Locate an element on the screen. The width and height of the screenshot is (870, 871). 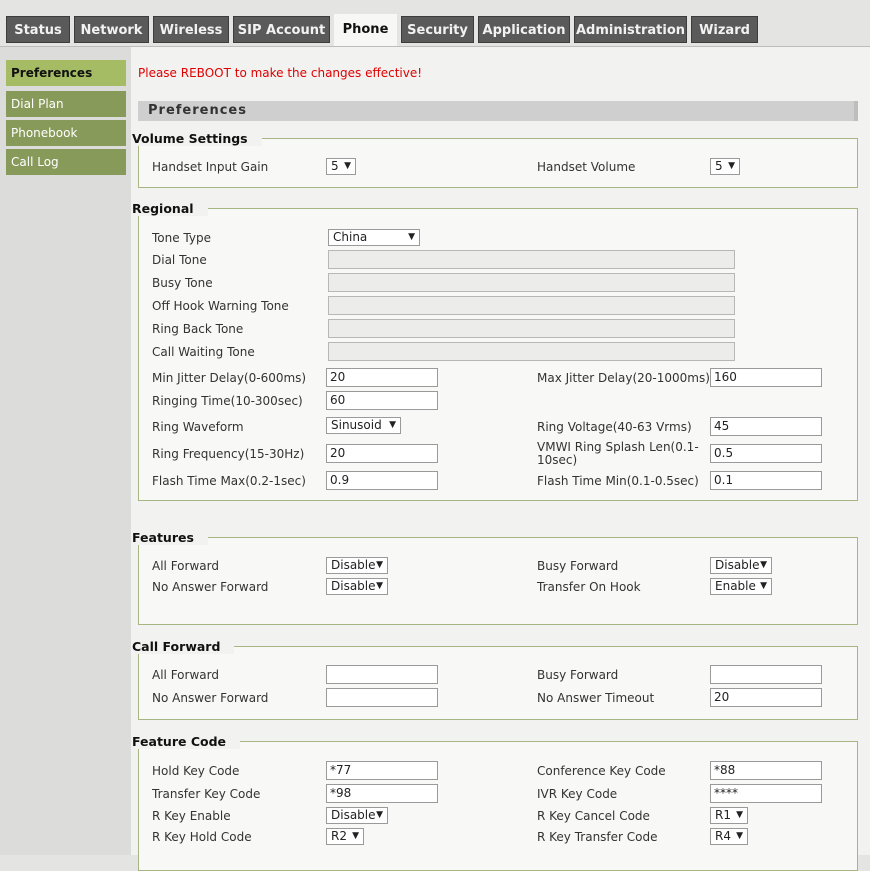
dial-tone-field is located at coordinates (531, 259).